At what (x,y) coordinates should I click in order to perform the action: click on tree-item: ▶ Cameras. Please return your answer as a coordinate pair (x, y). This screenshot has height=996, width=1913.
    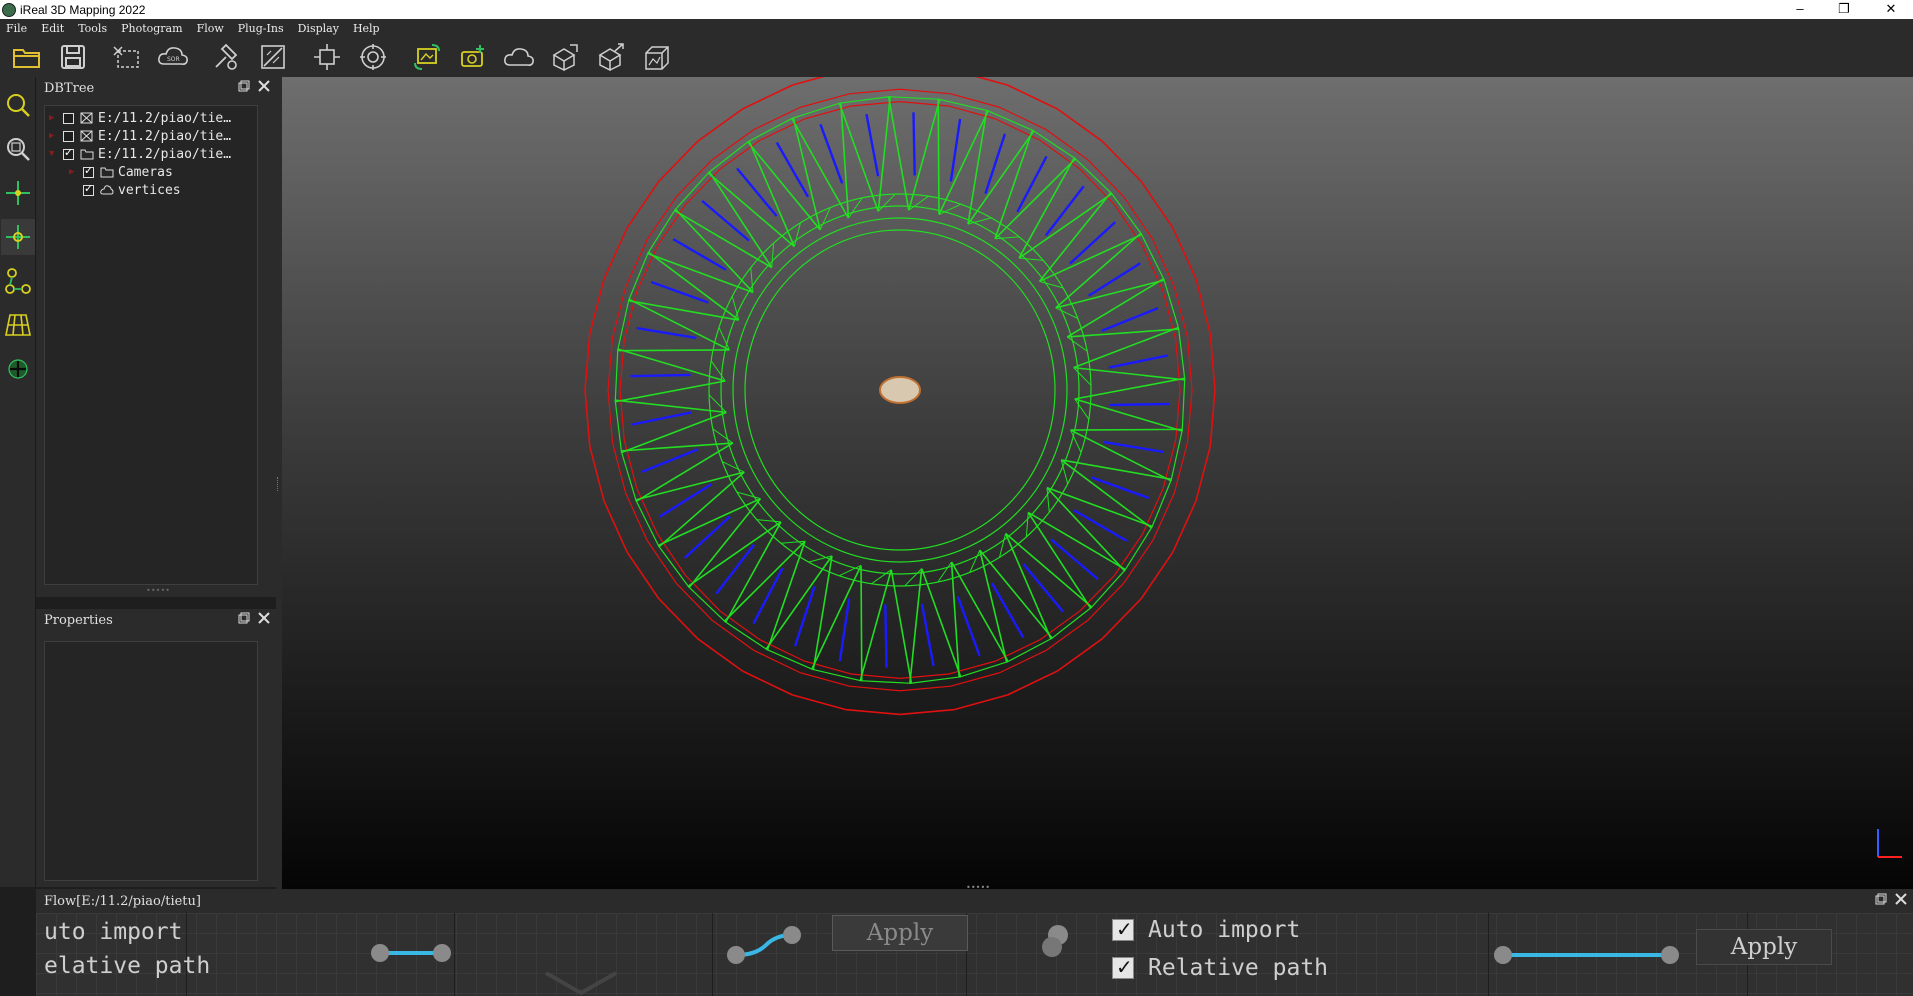
    Looking at the image, I should click on (121, 172).